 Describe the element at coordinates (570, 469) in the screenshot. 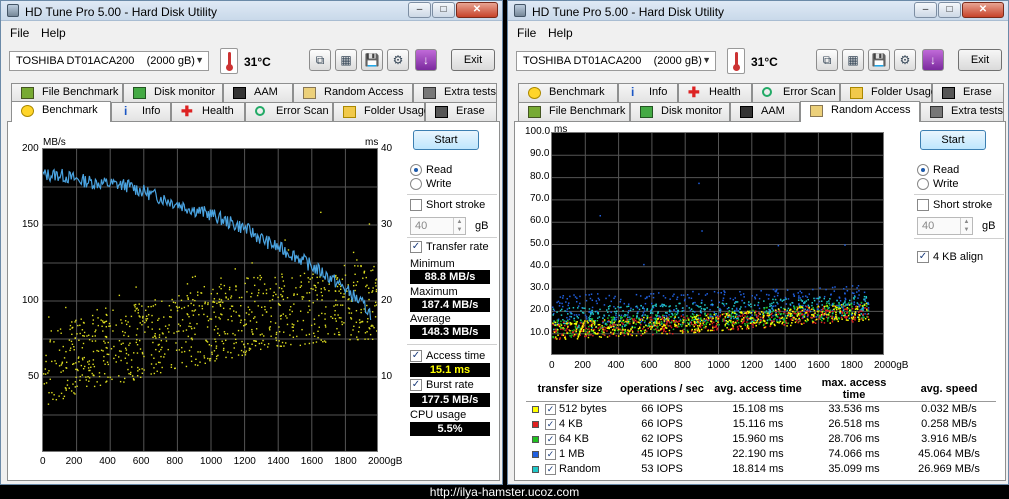

I see `row-name-cell: ✓ Random` at that location.